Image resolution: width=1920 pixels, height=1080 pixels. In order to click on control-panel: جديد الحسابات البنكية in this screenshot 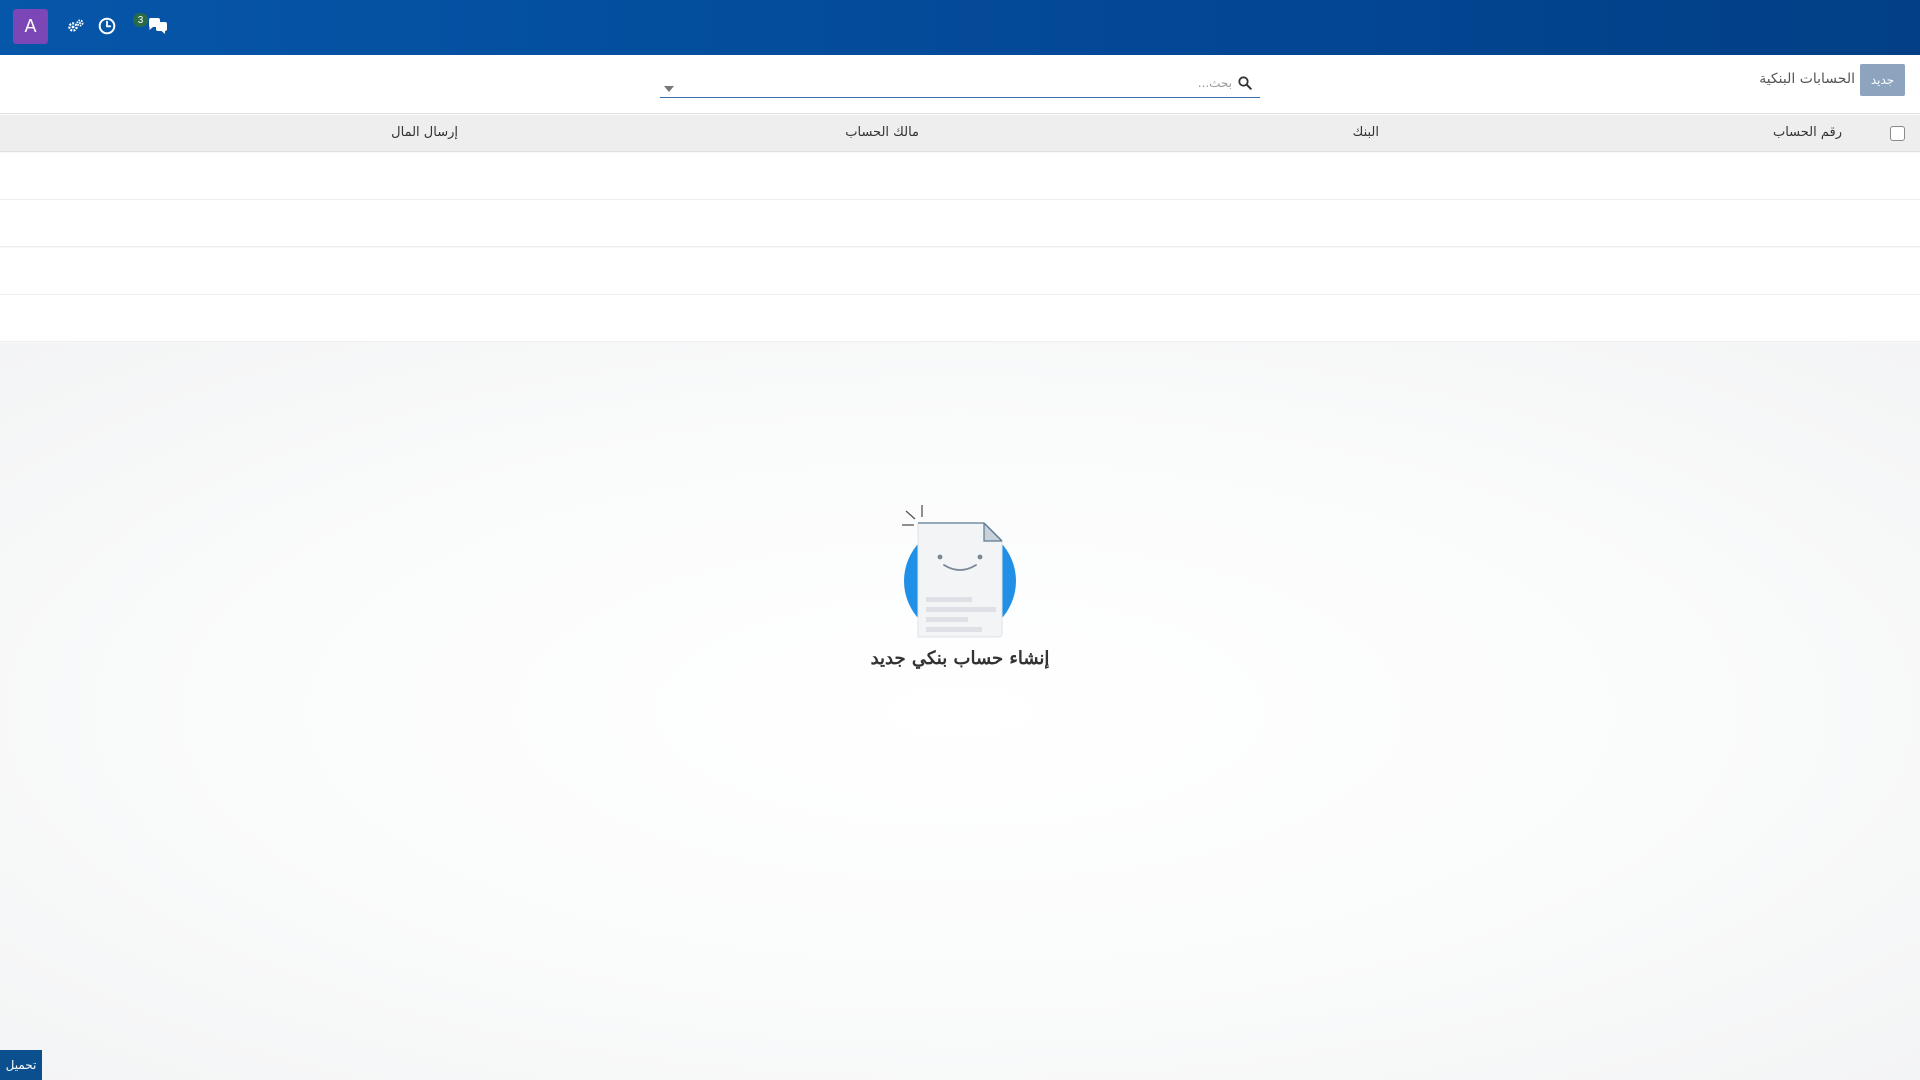, I will do `click(960, 84)`.